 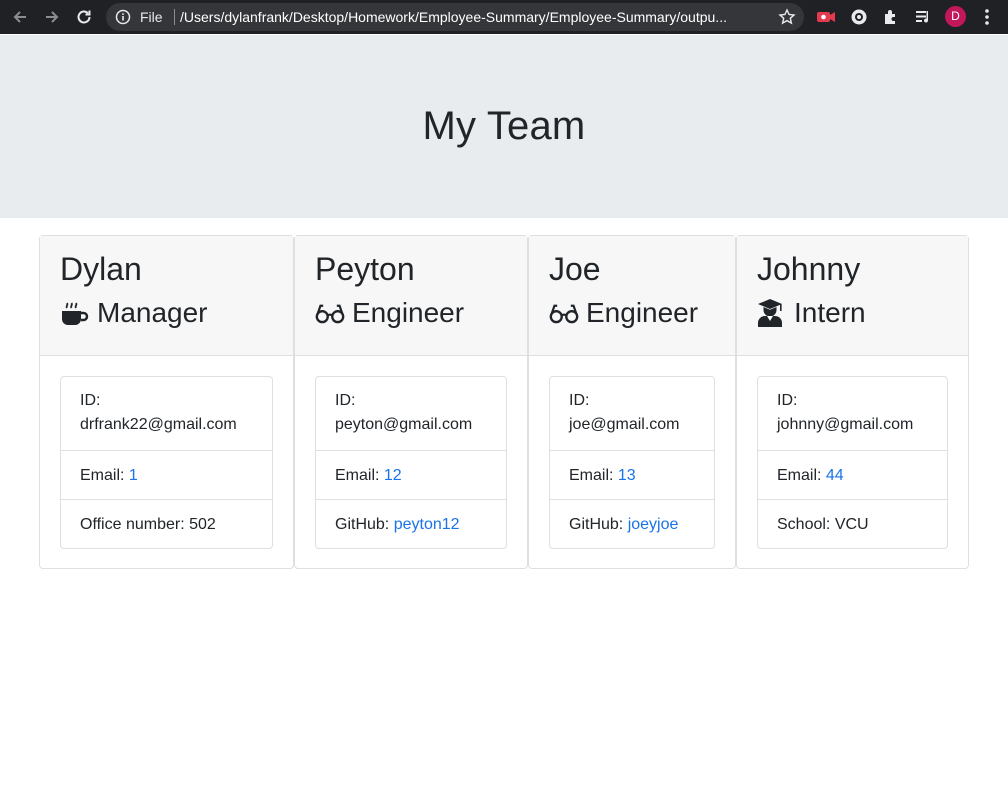 What do you see at coordinates (852, 474) in the screenshot?
I see `email-row: Email: 44` at bounding box center [852, 474].